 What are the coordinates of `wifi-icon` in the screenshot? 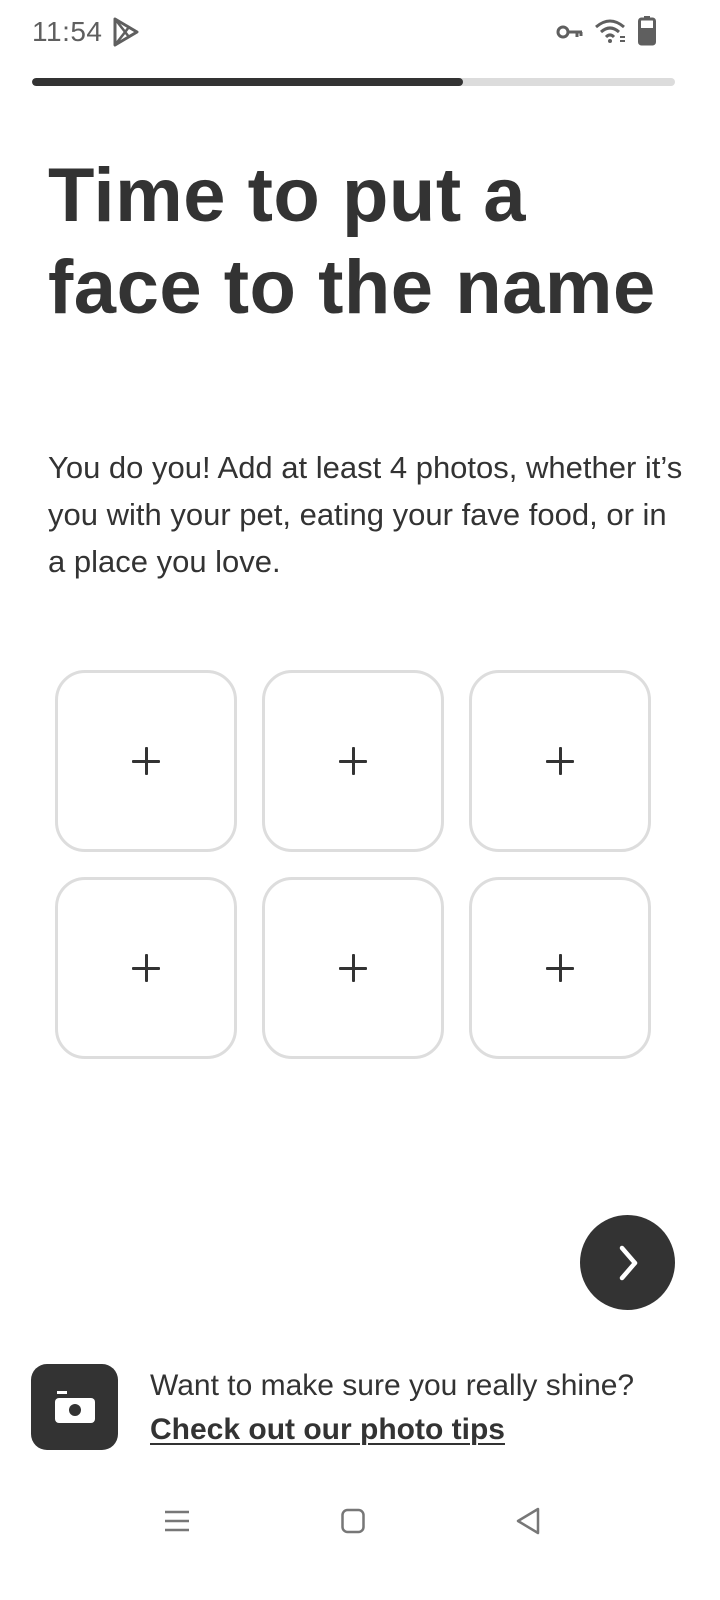 It's located at (610, 33).